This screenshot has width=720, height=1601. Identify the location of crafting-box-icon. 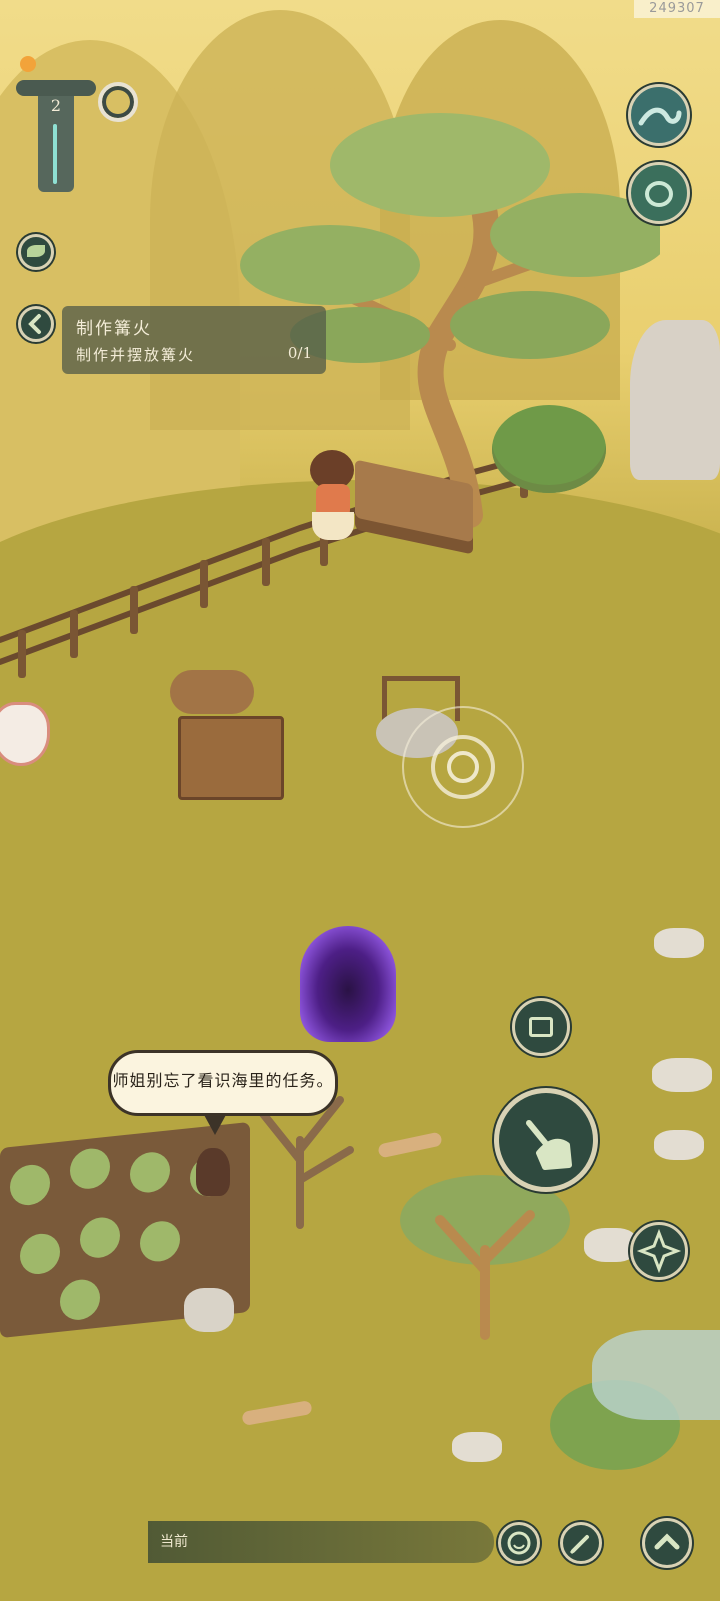
(541, 1027).